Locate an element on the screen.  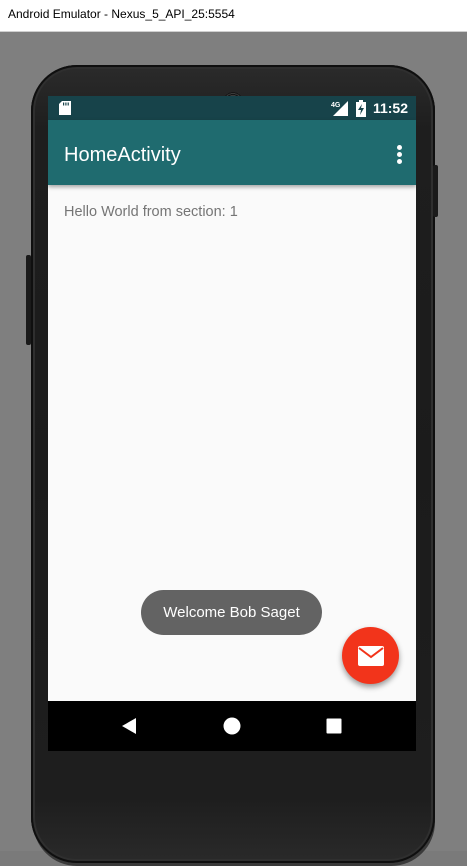
network-type-label: 4G is located at coordinates (336, 105).